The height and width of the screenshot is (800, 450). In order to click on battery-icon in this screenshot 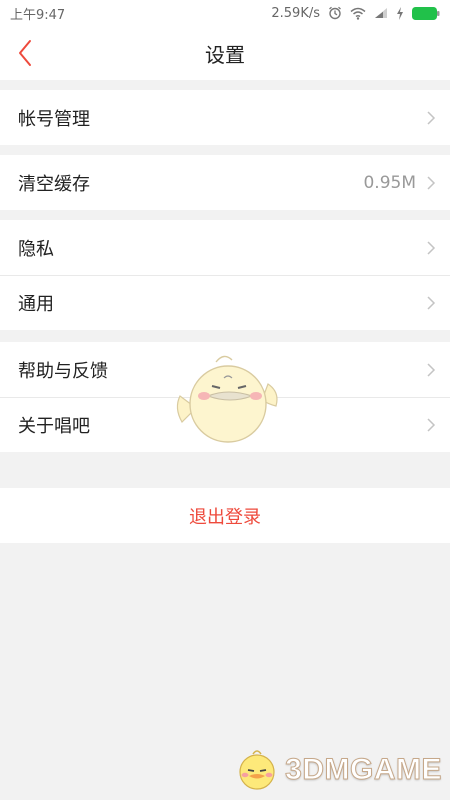, I will do `click(426, 13)`.